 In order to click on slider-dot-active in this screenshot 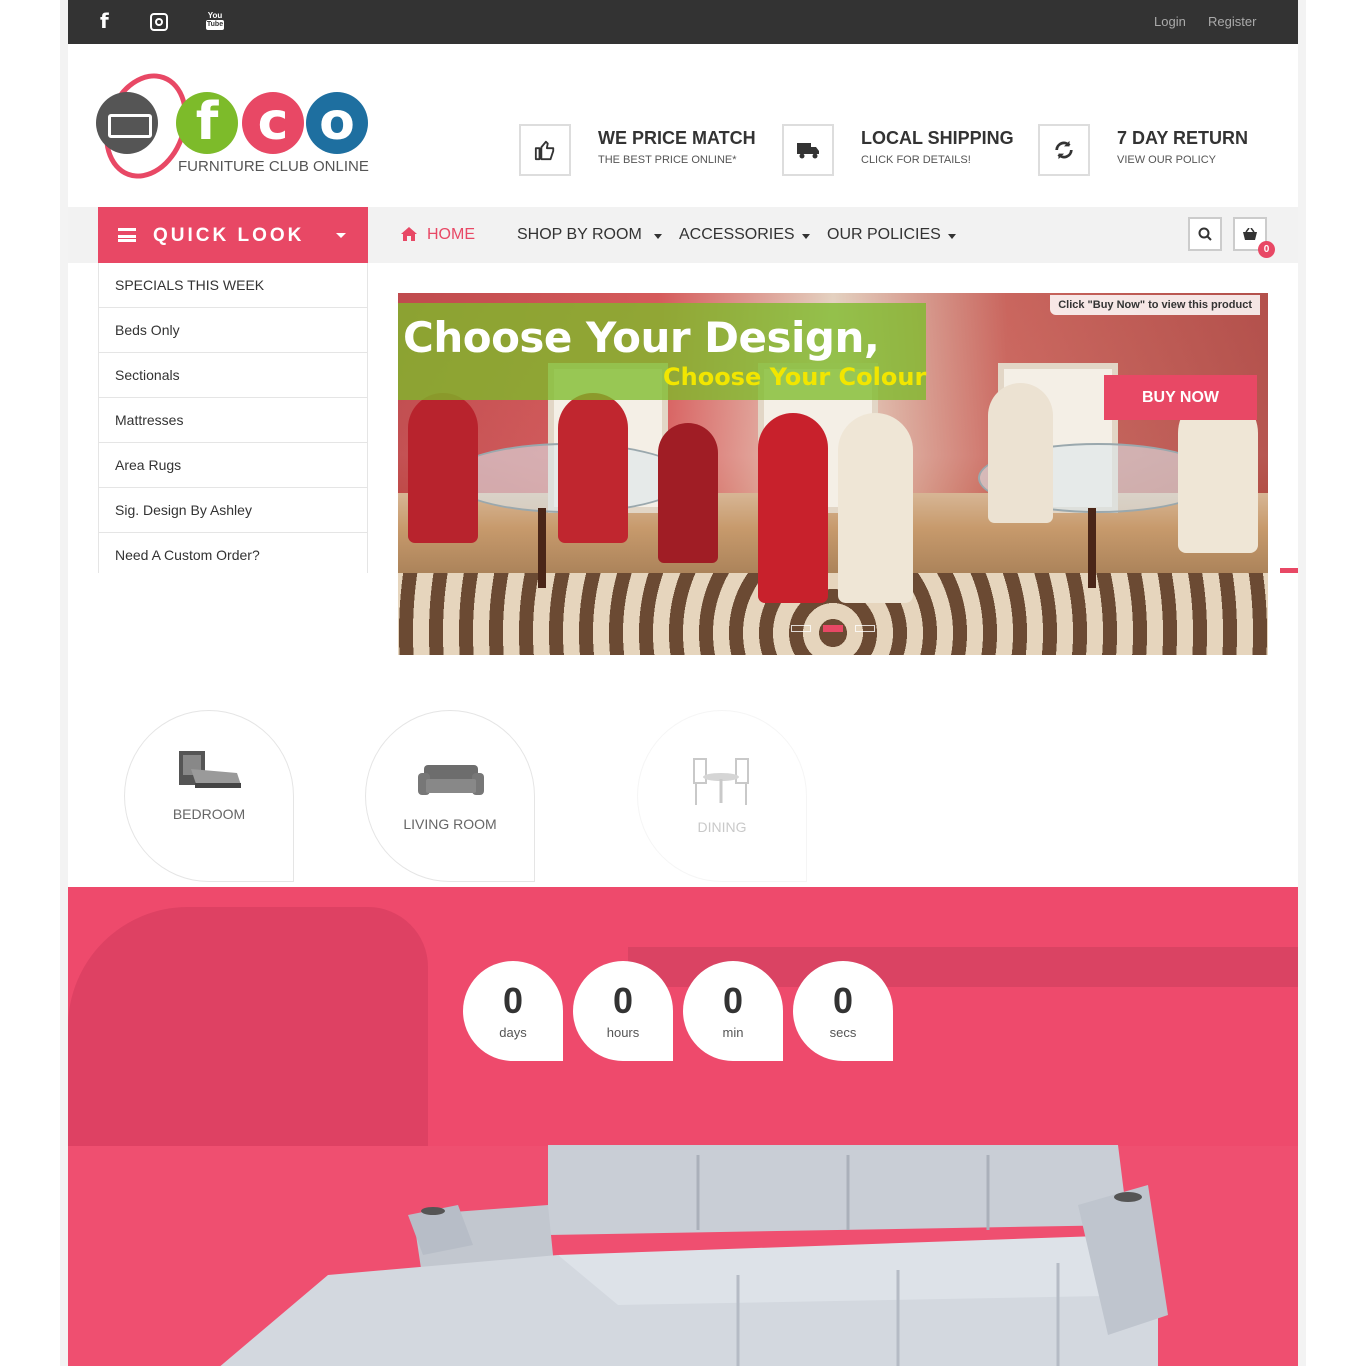, I will do `click(833, 628)`.